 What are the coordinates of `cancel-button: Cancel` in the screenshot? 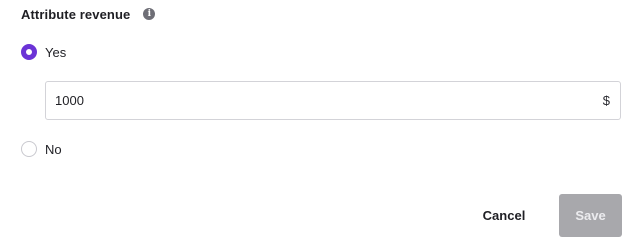 It's located at (504, 215).